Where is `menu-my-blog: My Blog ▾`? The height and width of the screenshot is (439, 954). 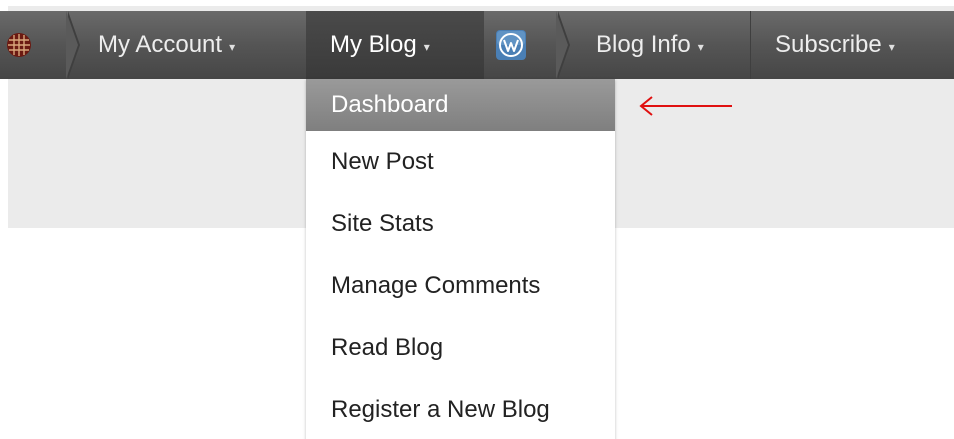 menu-my-blog: My Blog ▾ is located at coordinates (395, 45).